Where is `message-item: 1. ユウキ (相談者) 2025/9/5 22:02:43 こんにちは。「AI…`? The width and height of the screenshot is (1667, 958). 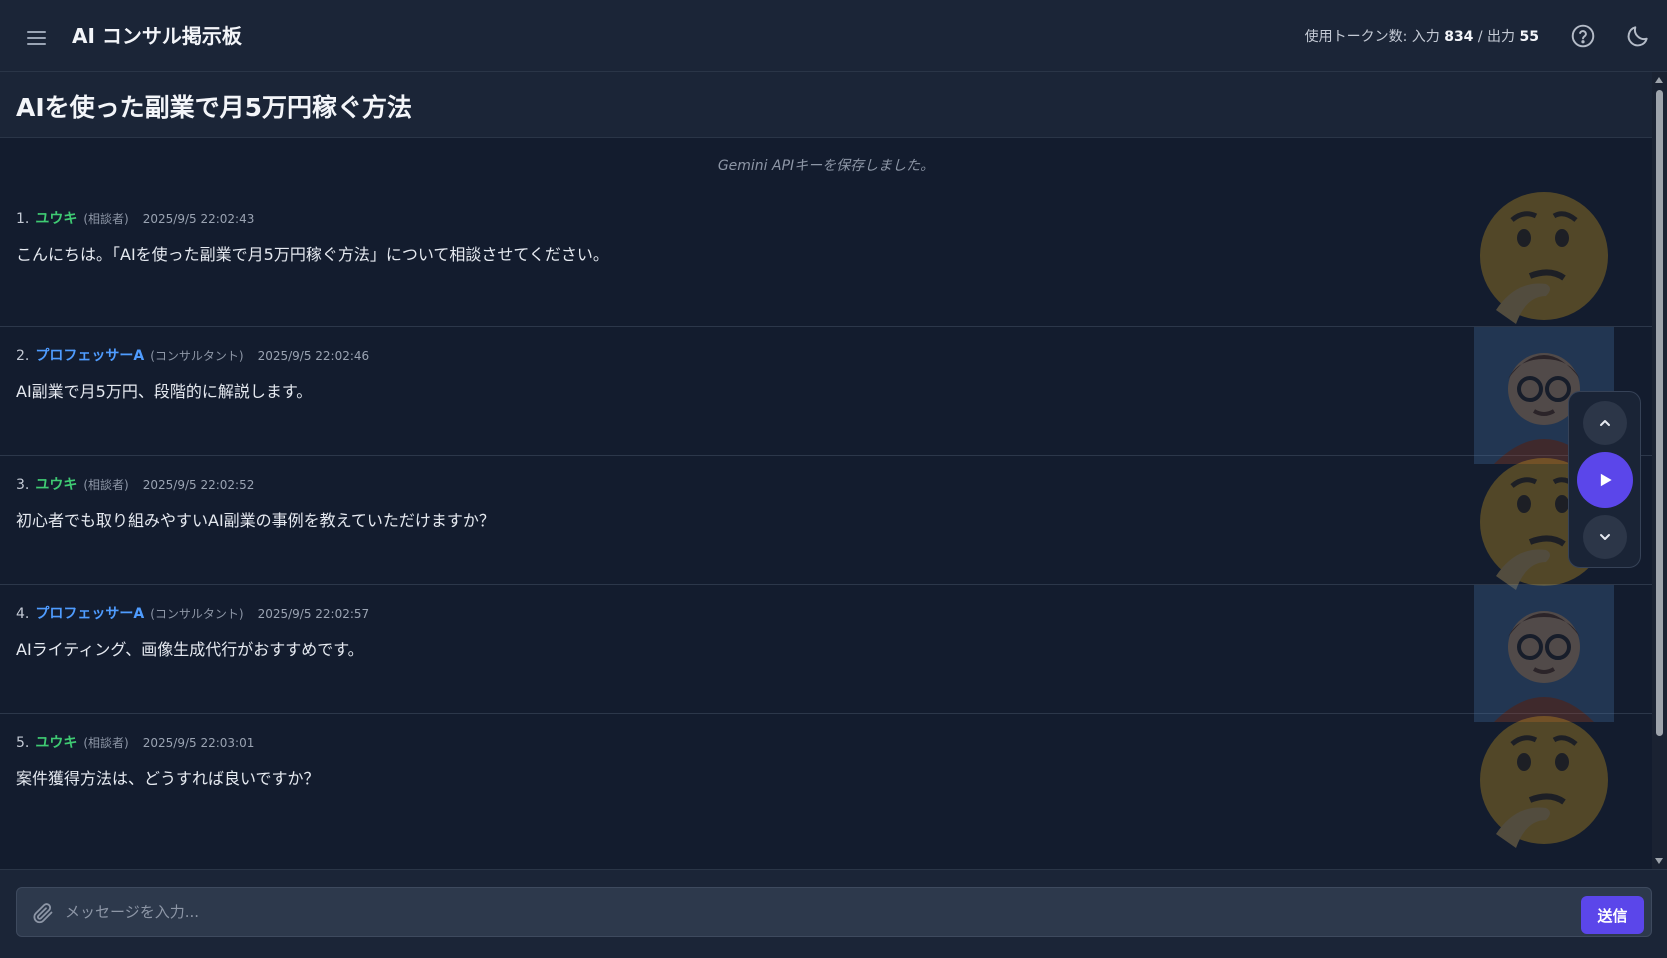 message-item: 1. ユウキ (相談者) 2025/9/5 22:02:43 こんにちは。「AI… is located at coordinates (826, 258).